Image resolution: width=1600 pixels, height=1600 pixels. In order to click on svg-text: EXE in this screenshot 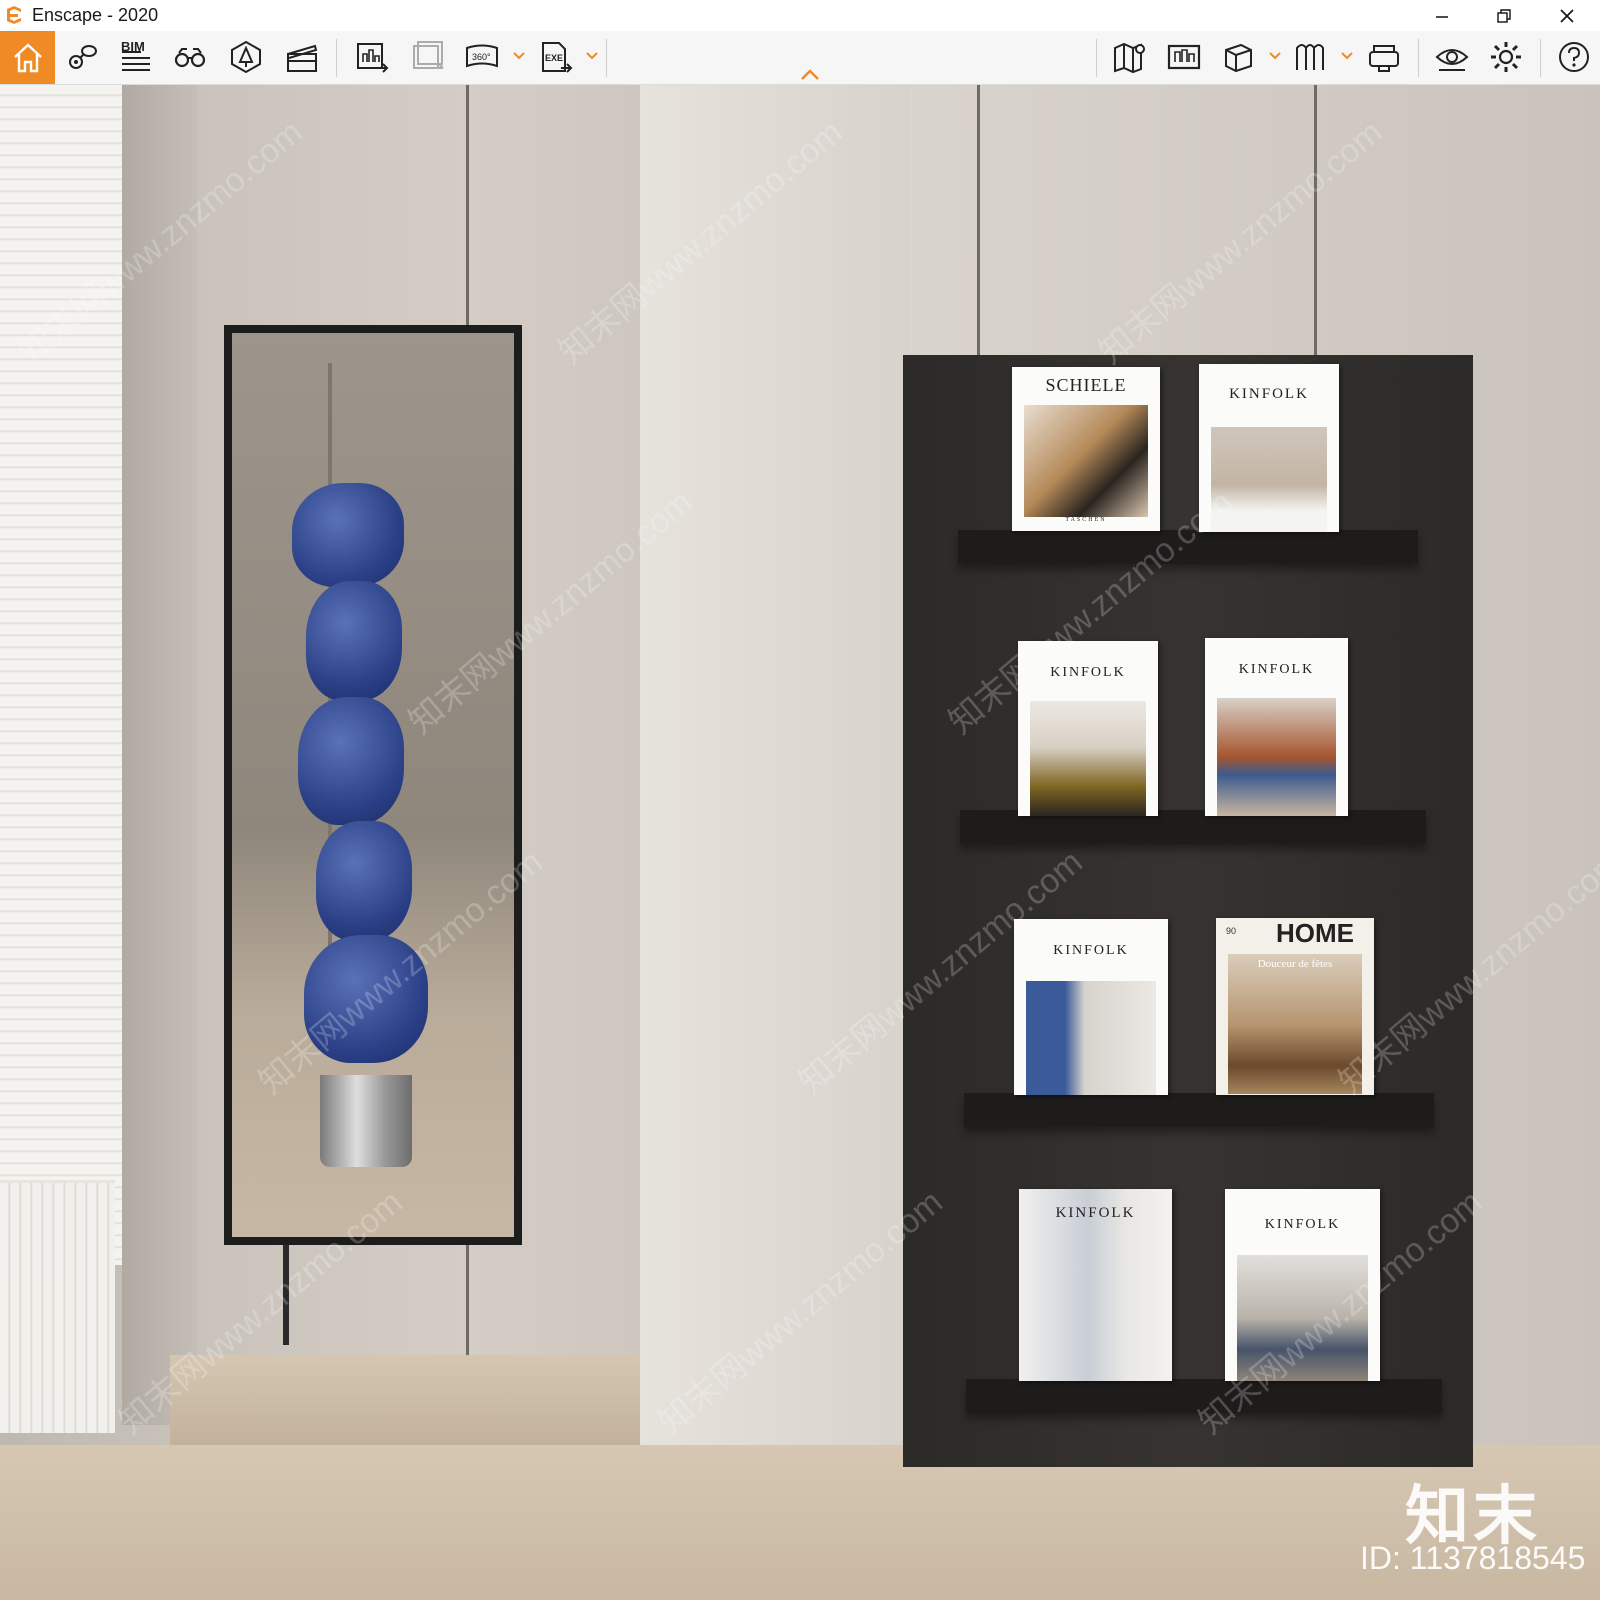, I will do `click(554, 58)`.